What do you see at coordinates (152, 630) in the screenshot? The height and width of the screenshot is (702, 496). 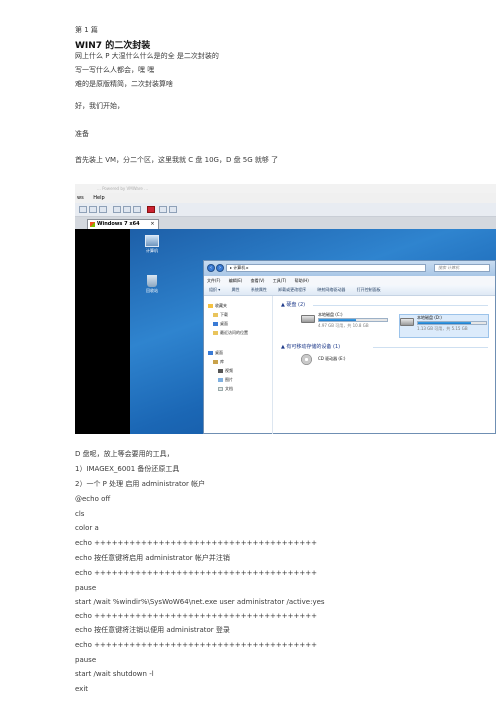 I see `code-line-10: echo 按任意键将注销以便用 administrator 登录` at bounding box center [152, 630].